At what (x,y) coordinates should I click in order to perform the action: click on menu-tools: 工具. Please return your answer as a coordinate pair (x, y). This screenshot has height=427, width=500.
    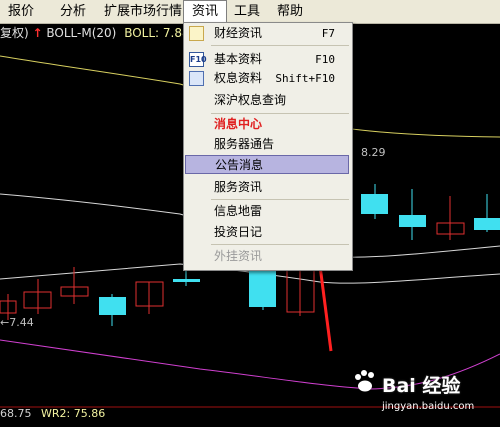
    Looking at the image, I should click on (247, 11).